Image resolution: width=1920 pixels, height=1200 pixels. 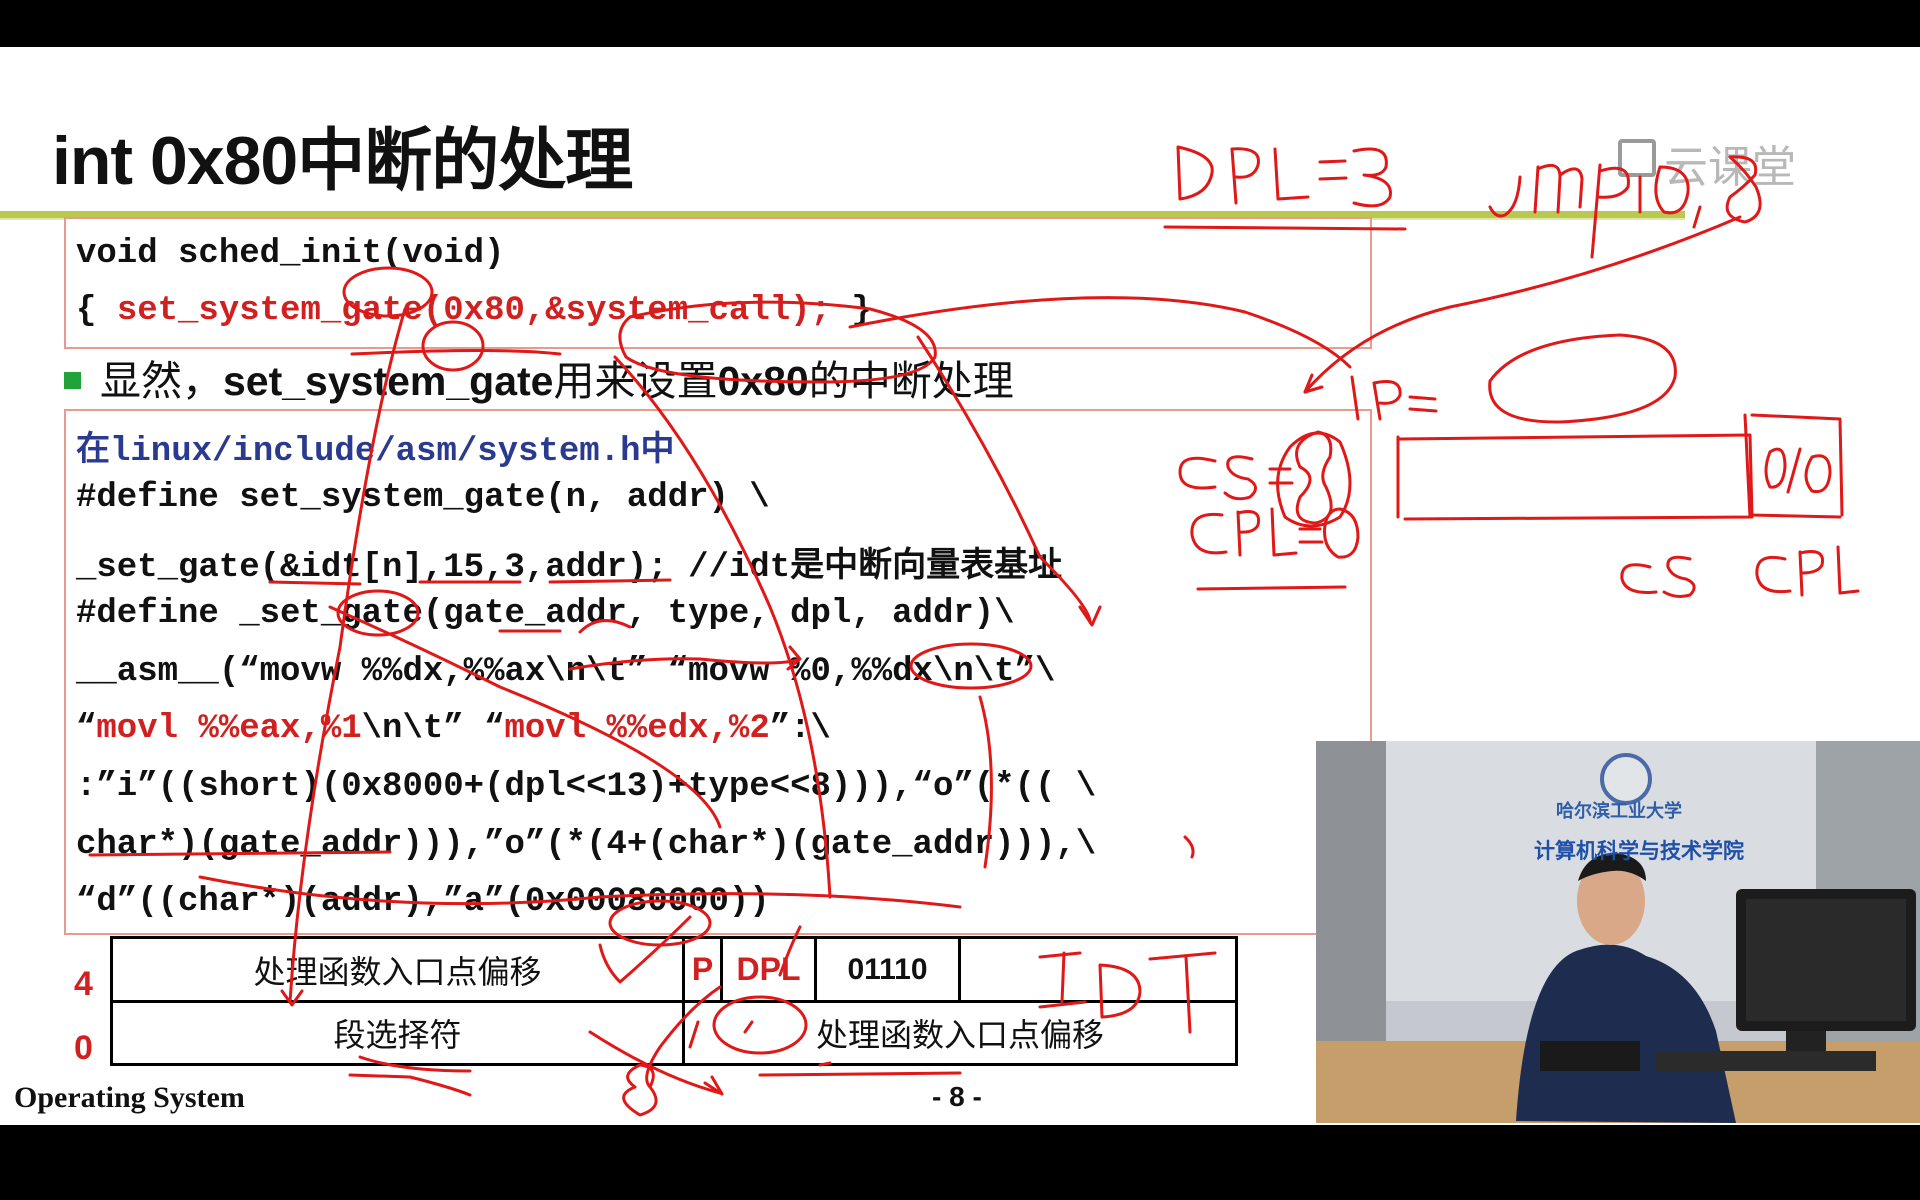 I want to click on code-line: { set_system_gate(0x80,&system_call); }, so click(x=474, y=311).